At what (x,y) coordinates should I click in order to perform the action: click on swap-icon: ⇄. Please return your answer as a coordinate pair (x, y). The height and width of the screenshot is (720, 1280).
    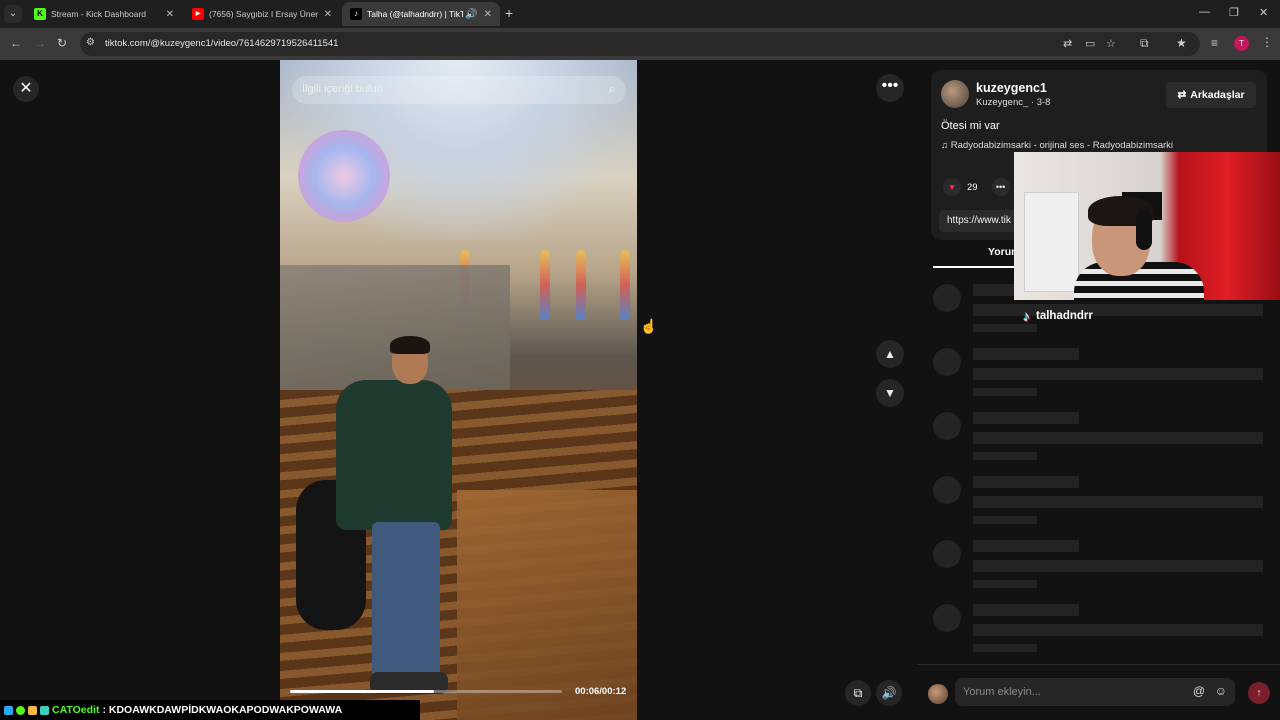
    Looking at the image, I should click on (1182, 95).